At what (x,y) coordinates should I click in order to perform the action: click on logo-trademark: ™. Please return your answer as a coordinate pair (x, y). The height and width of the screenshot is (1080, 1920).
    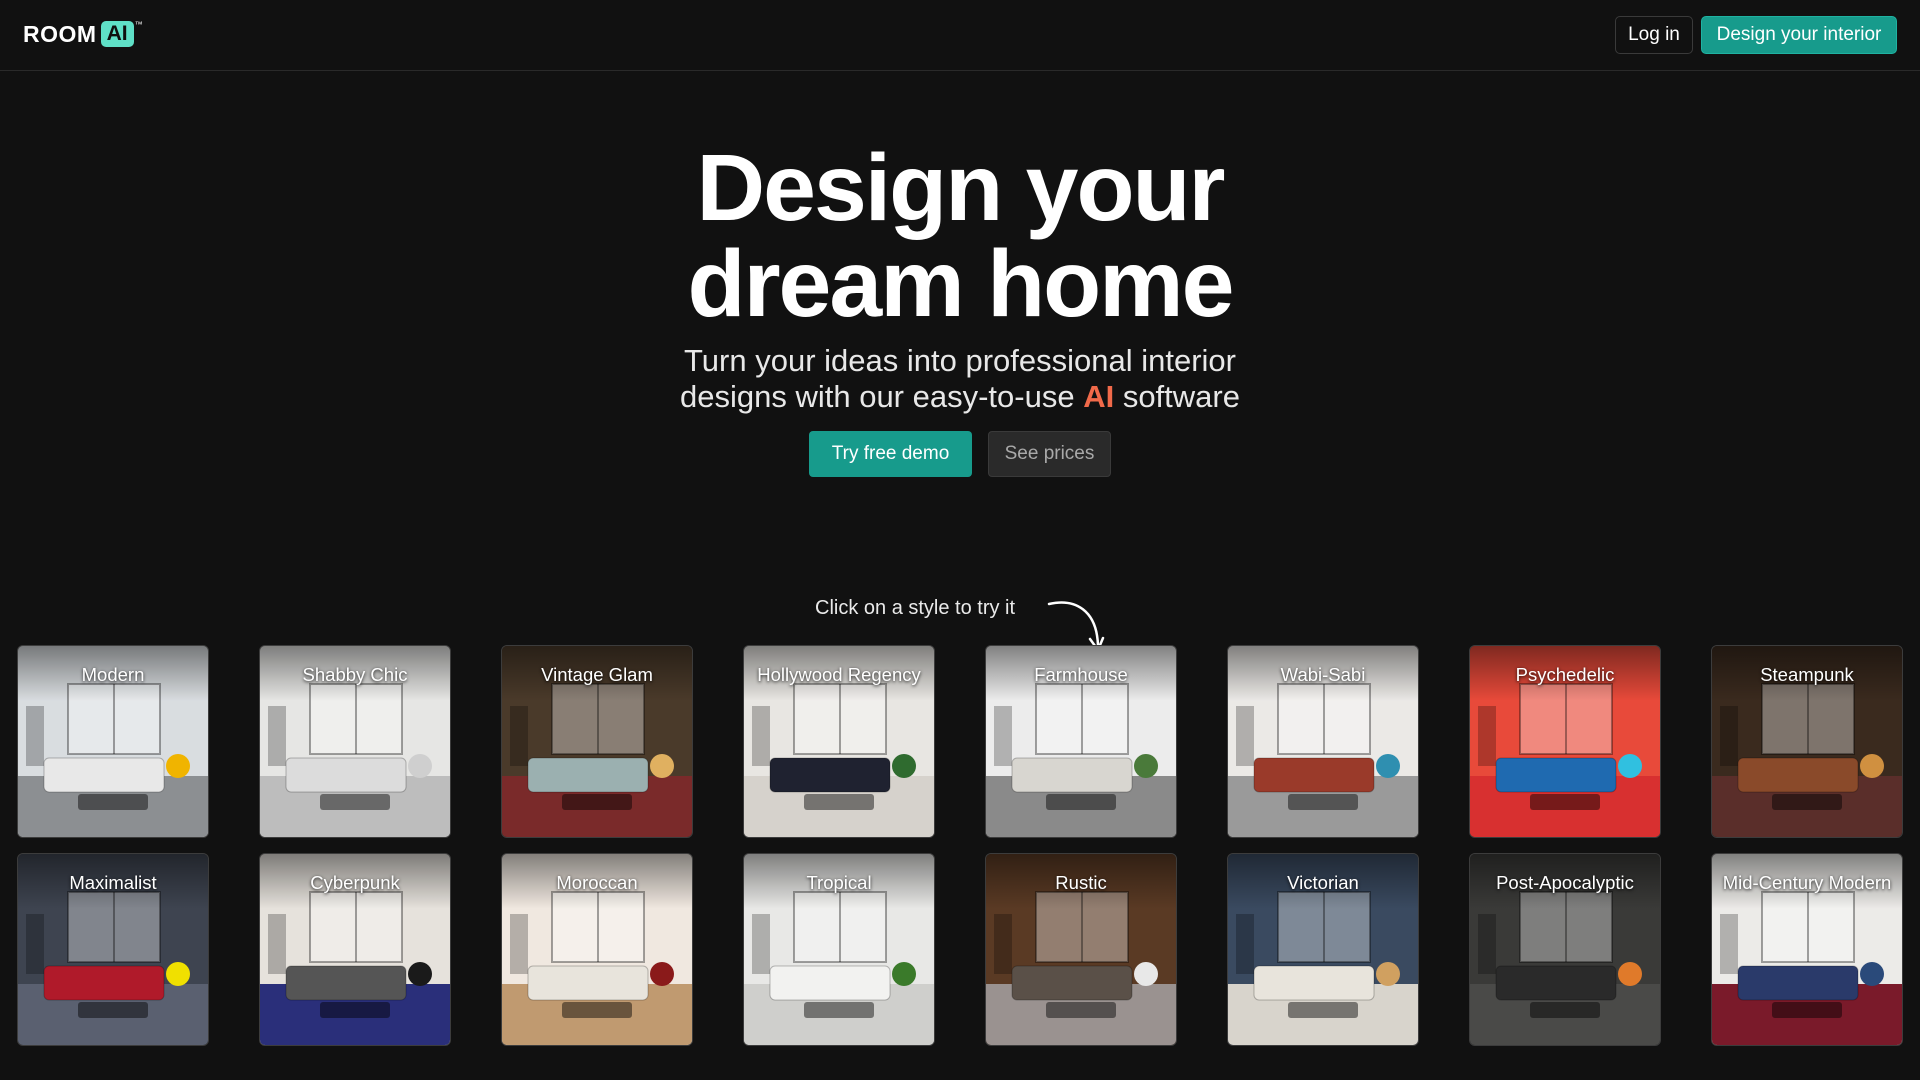
    Looking at the image, I should click on (138, 24).